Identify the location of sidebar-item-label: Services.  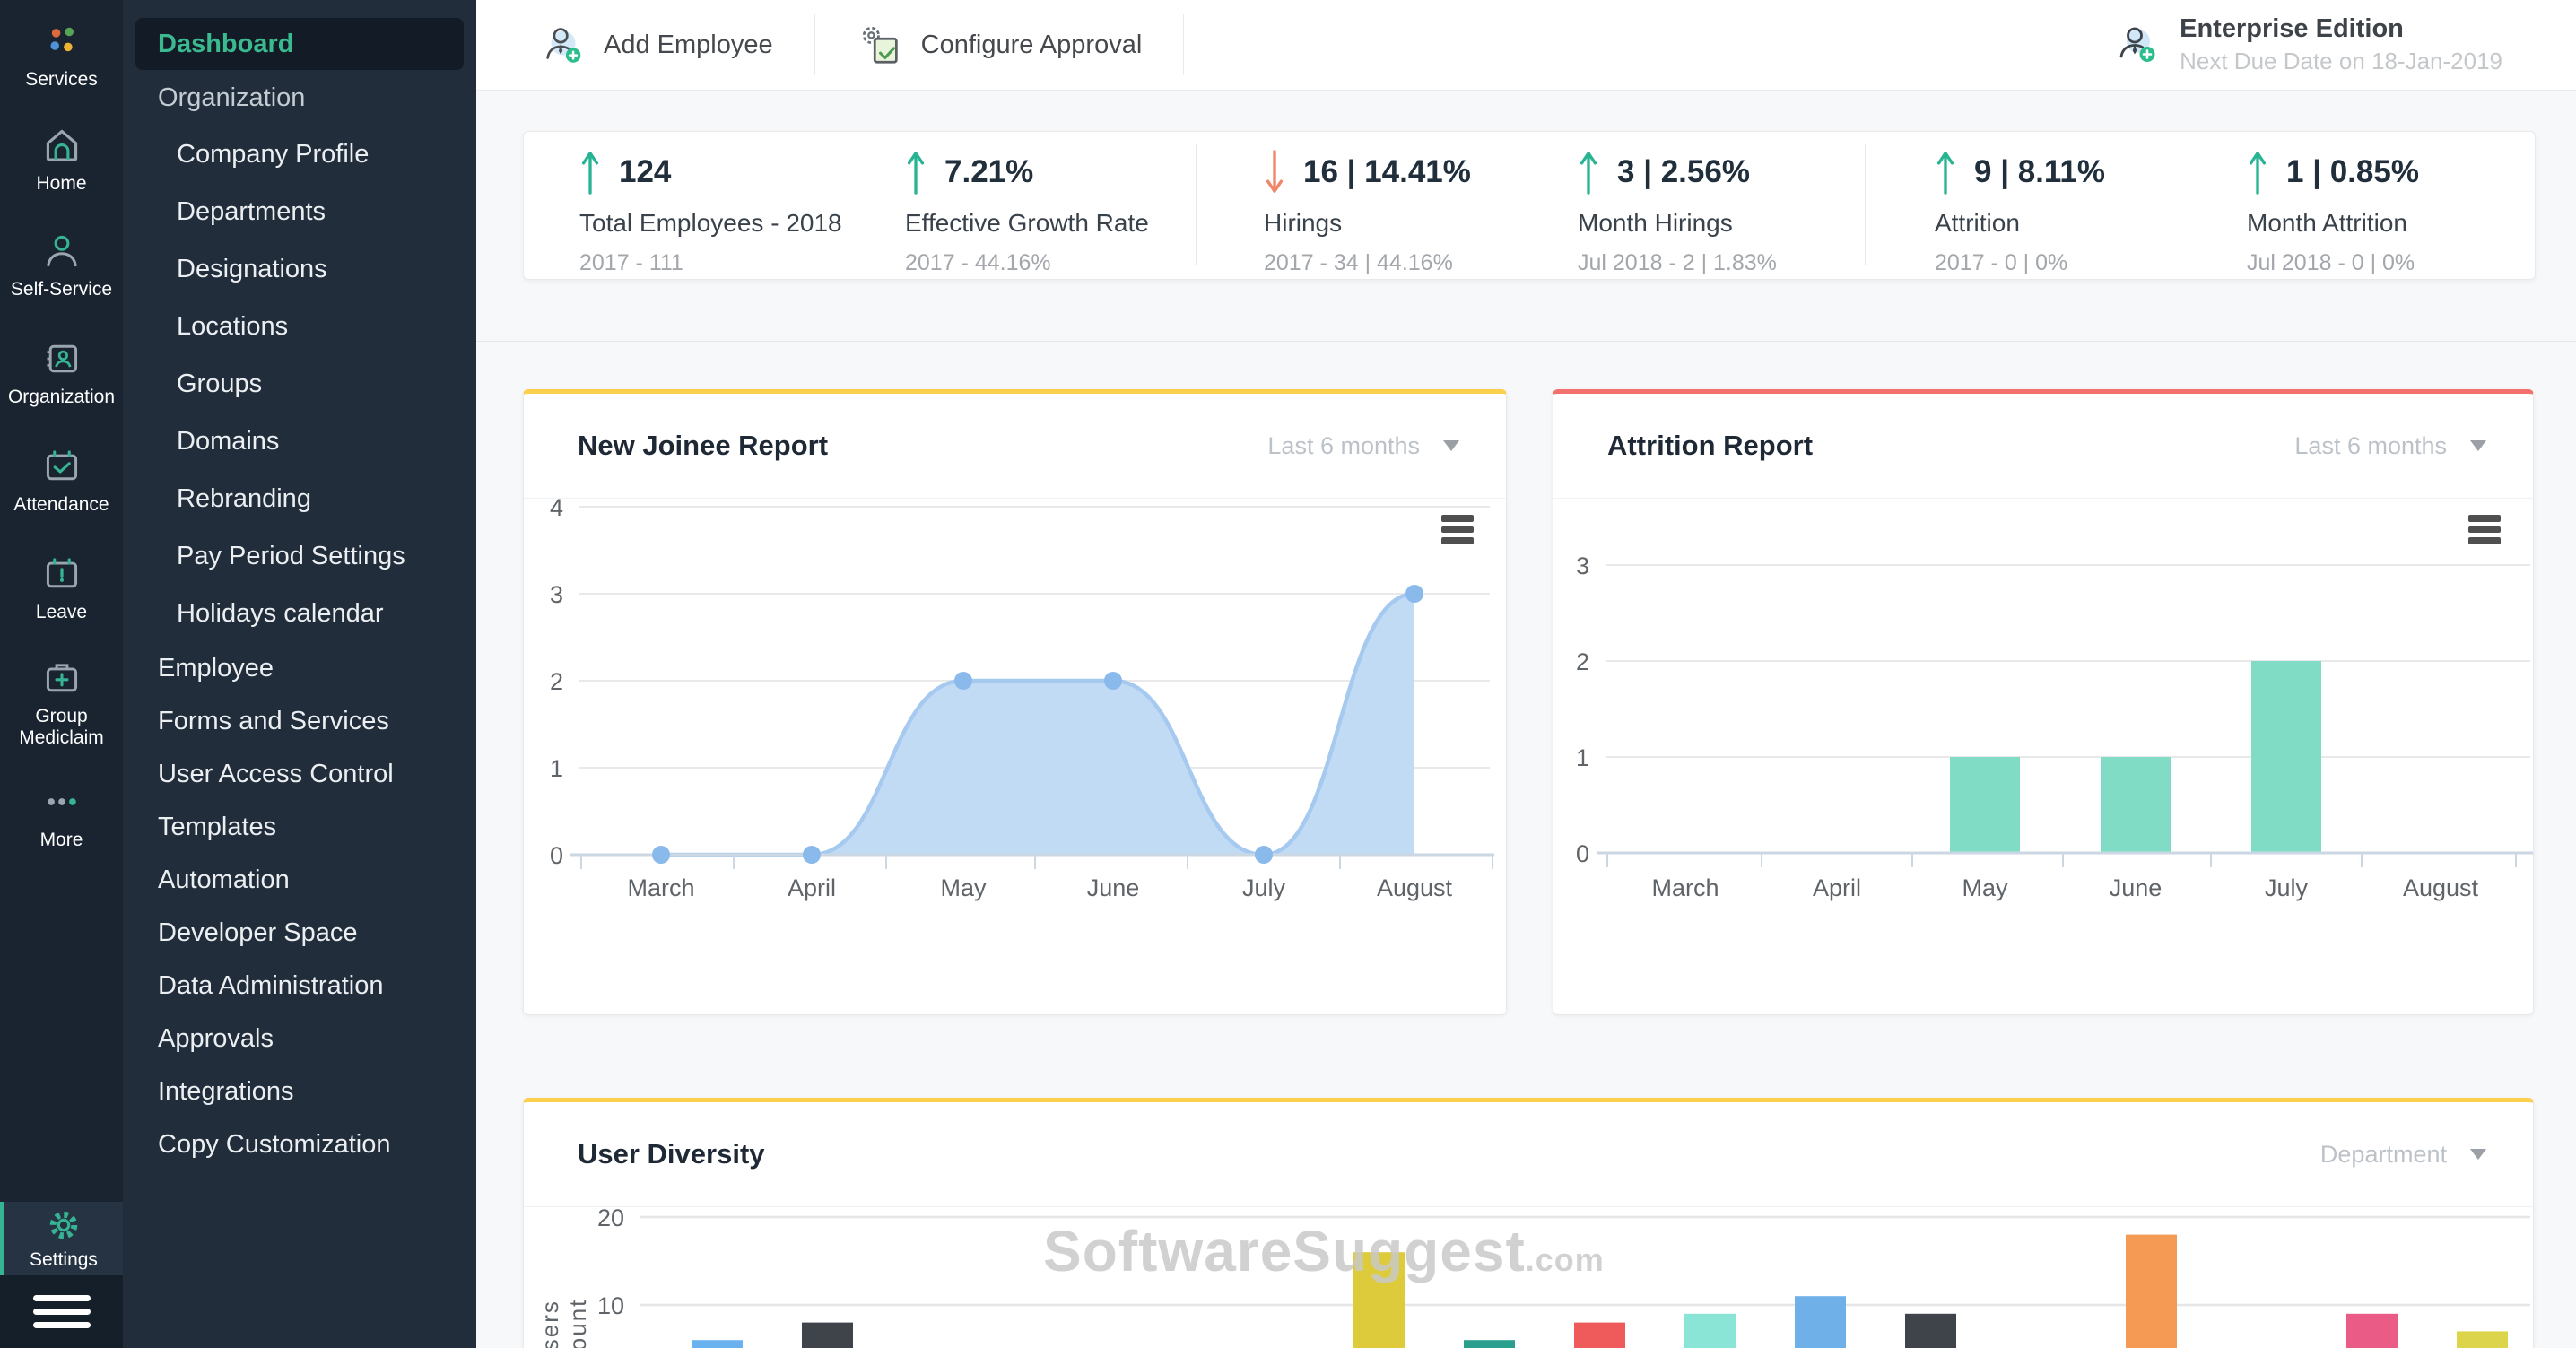
(61, 80).